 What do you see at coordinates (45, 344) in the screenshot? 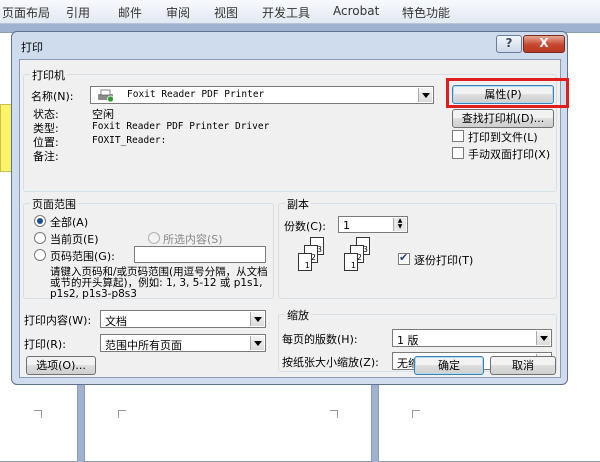
I see `print-label: 打印(R):` at bounding box center [45, 344].